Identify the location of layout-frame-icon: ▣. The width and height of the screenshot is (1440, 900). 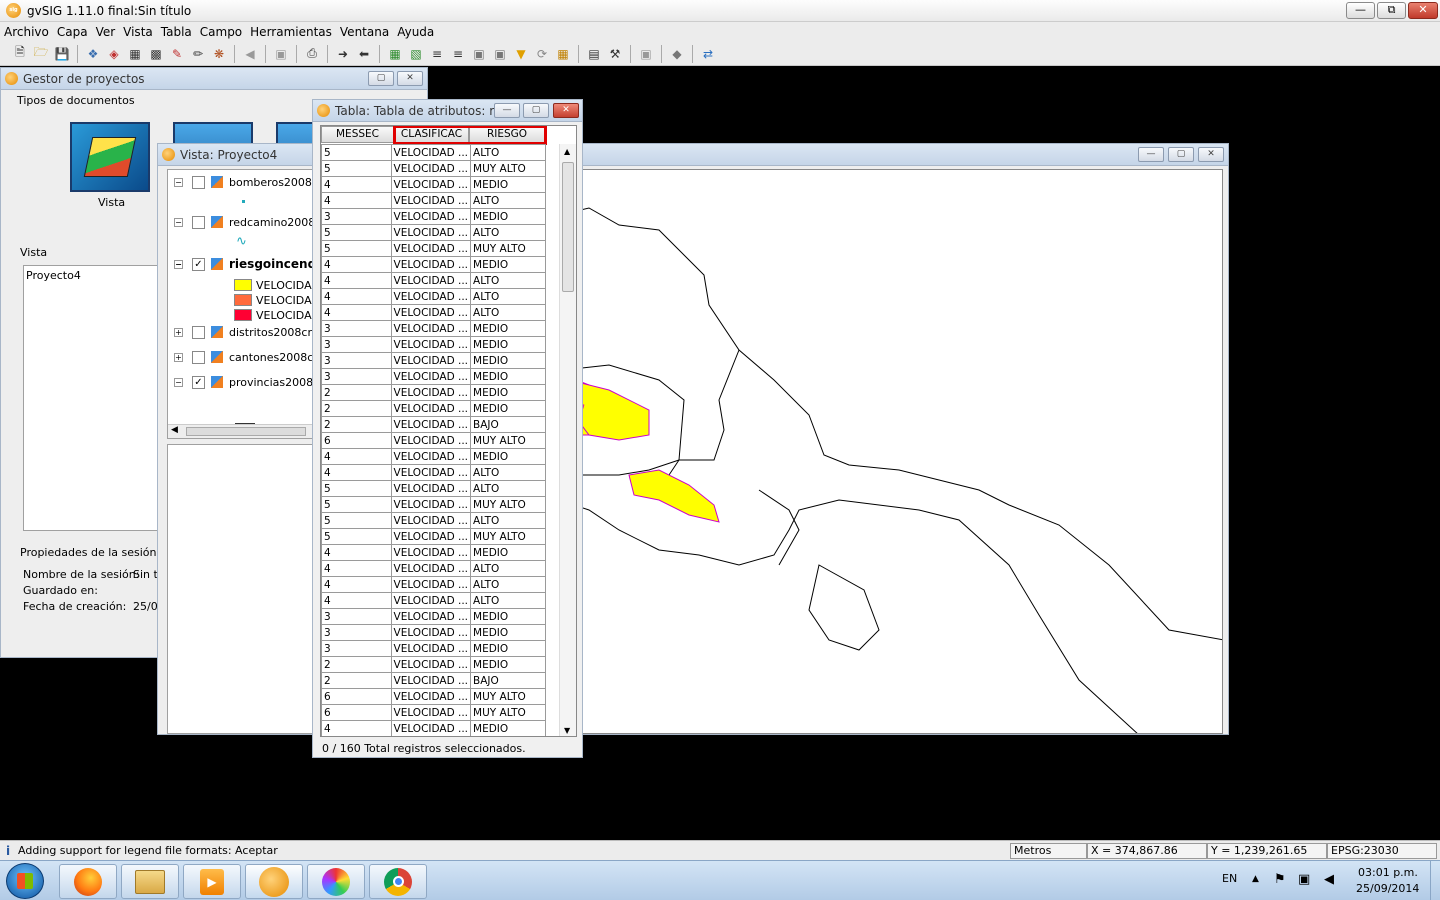
(281, 54).